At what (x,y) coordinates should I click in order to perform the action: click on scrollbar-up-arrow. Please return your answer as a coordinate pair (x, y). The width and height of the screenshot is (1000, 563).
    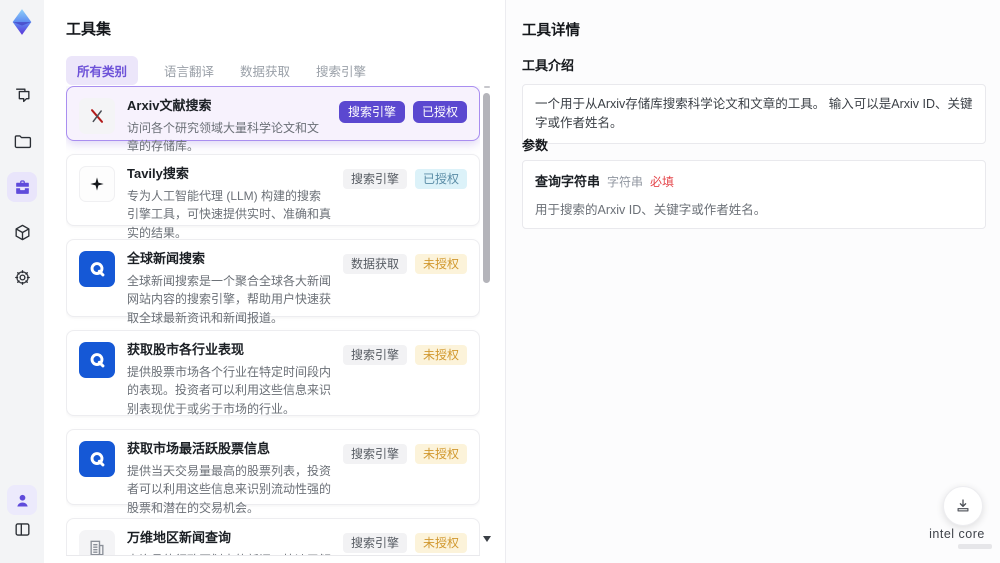
    Looking at the image, I should click on (487, 87).